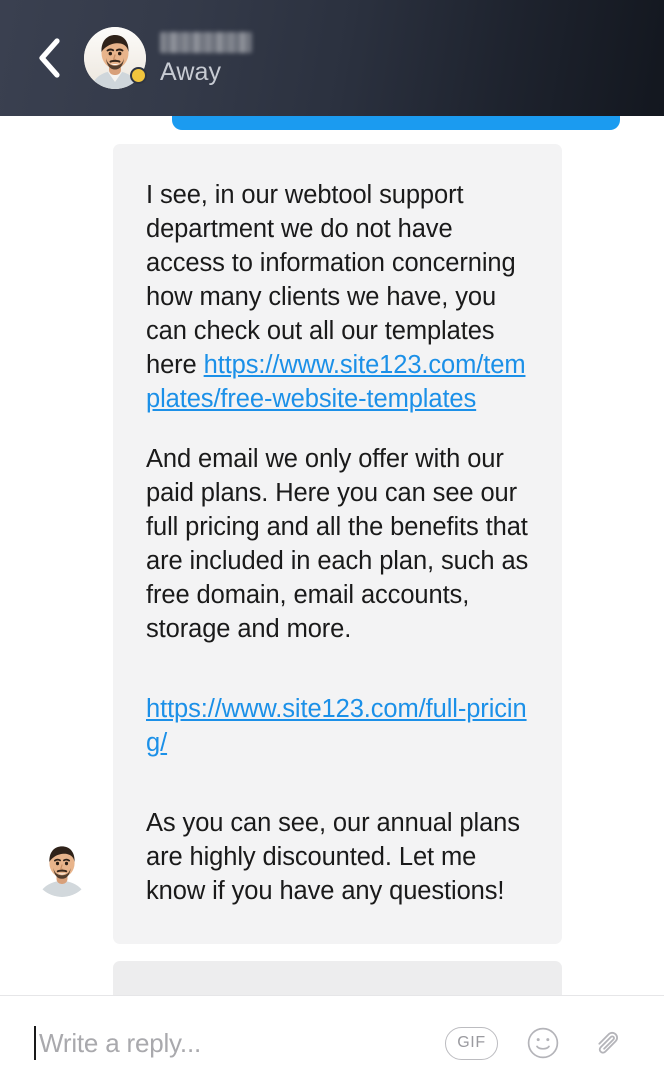 This screenshot has width=664, height=1090. What do you see at coordinates (337, 978) in the screenshot?
I see `incoming-message-bubble-partial` at bounding box center [337, 978].